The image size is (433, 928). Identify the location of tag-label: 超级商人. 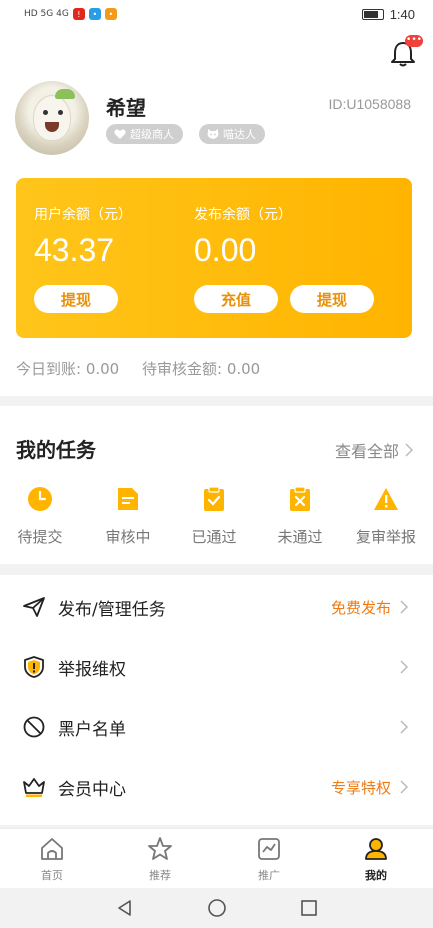
(152, 134).